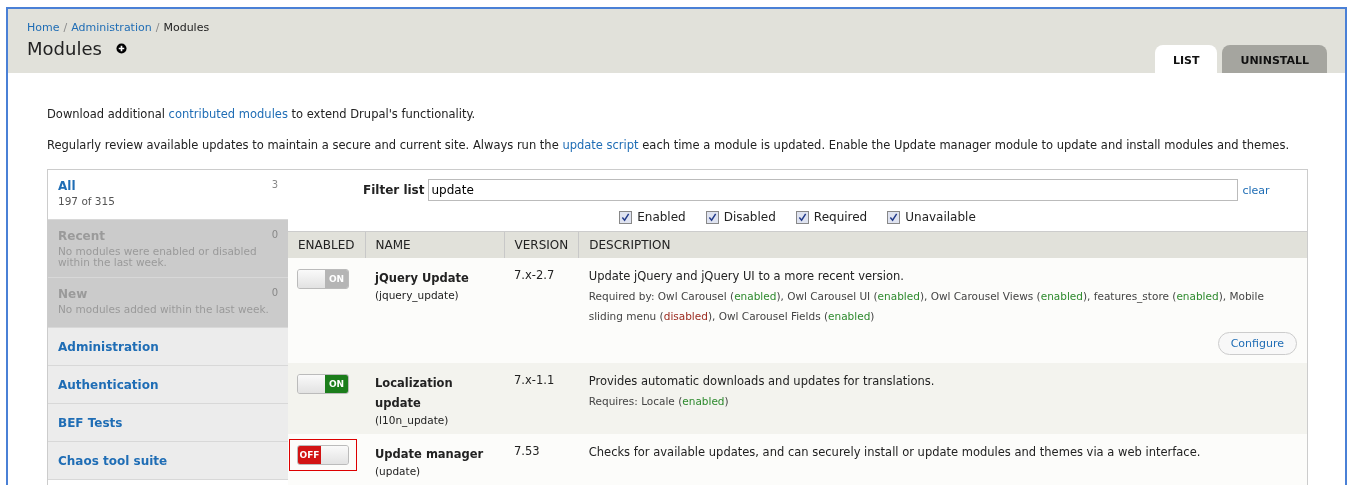 Image resolution: width=1355 pixels, height=487 pixels. Describe the element at coordinates (414, 393) in the screenshot. I see `module-name: Localization update` at that location.